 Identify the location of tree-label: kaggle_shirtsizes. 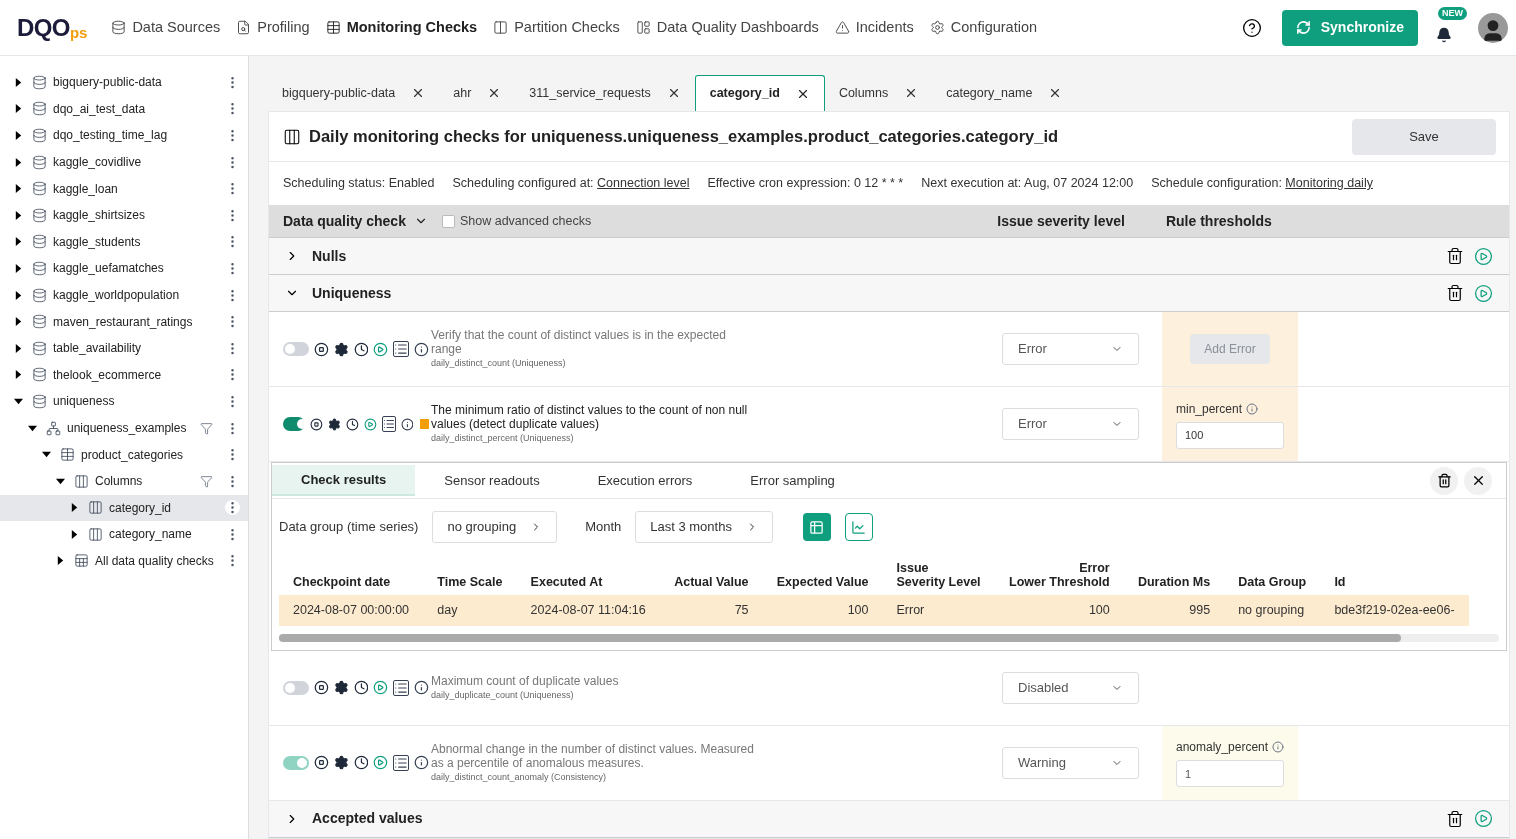
(100, 216).